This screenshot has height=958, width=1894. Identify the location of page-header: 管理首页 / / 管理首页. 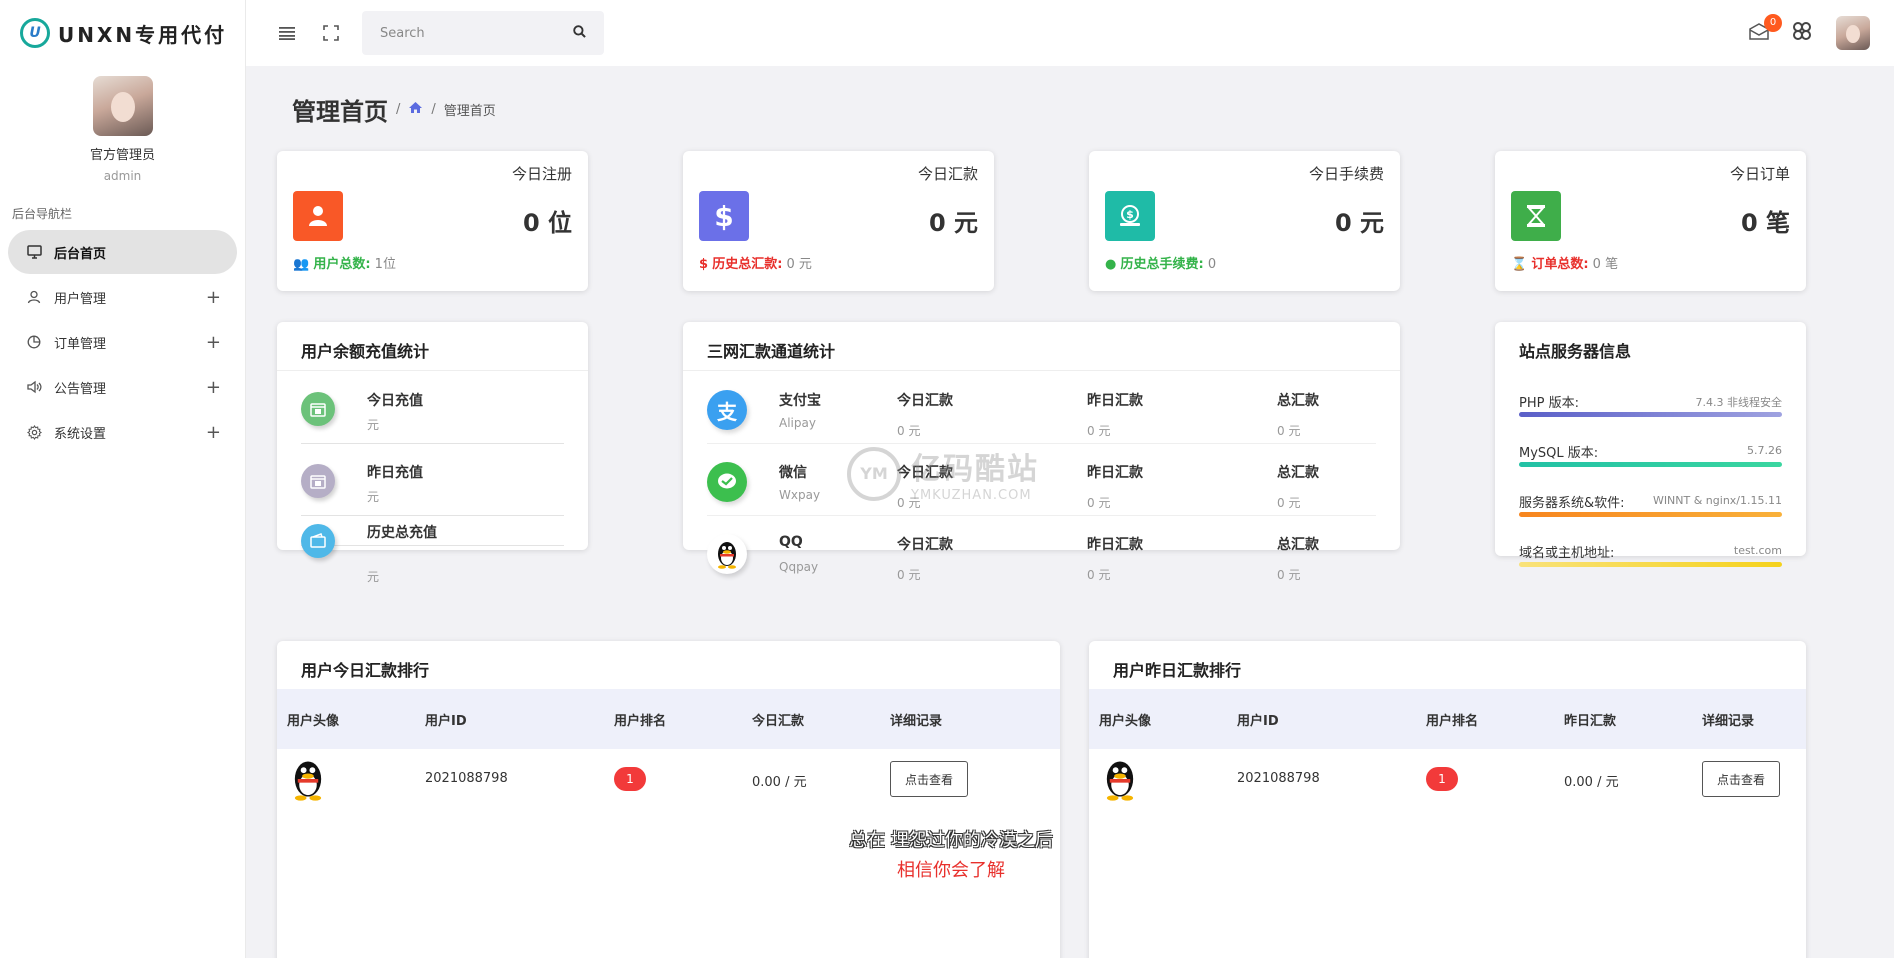
(394, 109).